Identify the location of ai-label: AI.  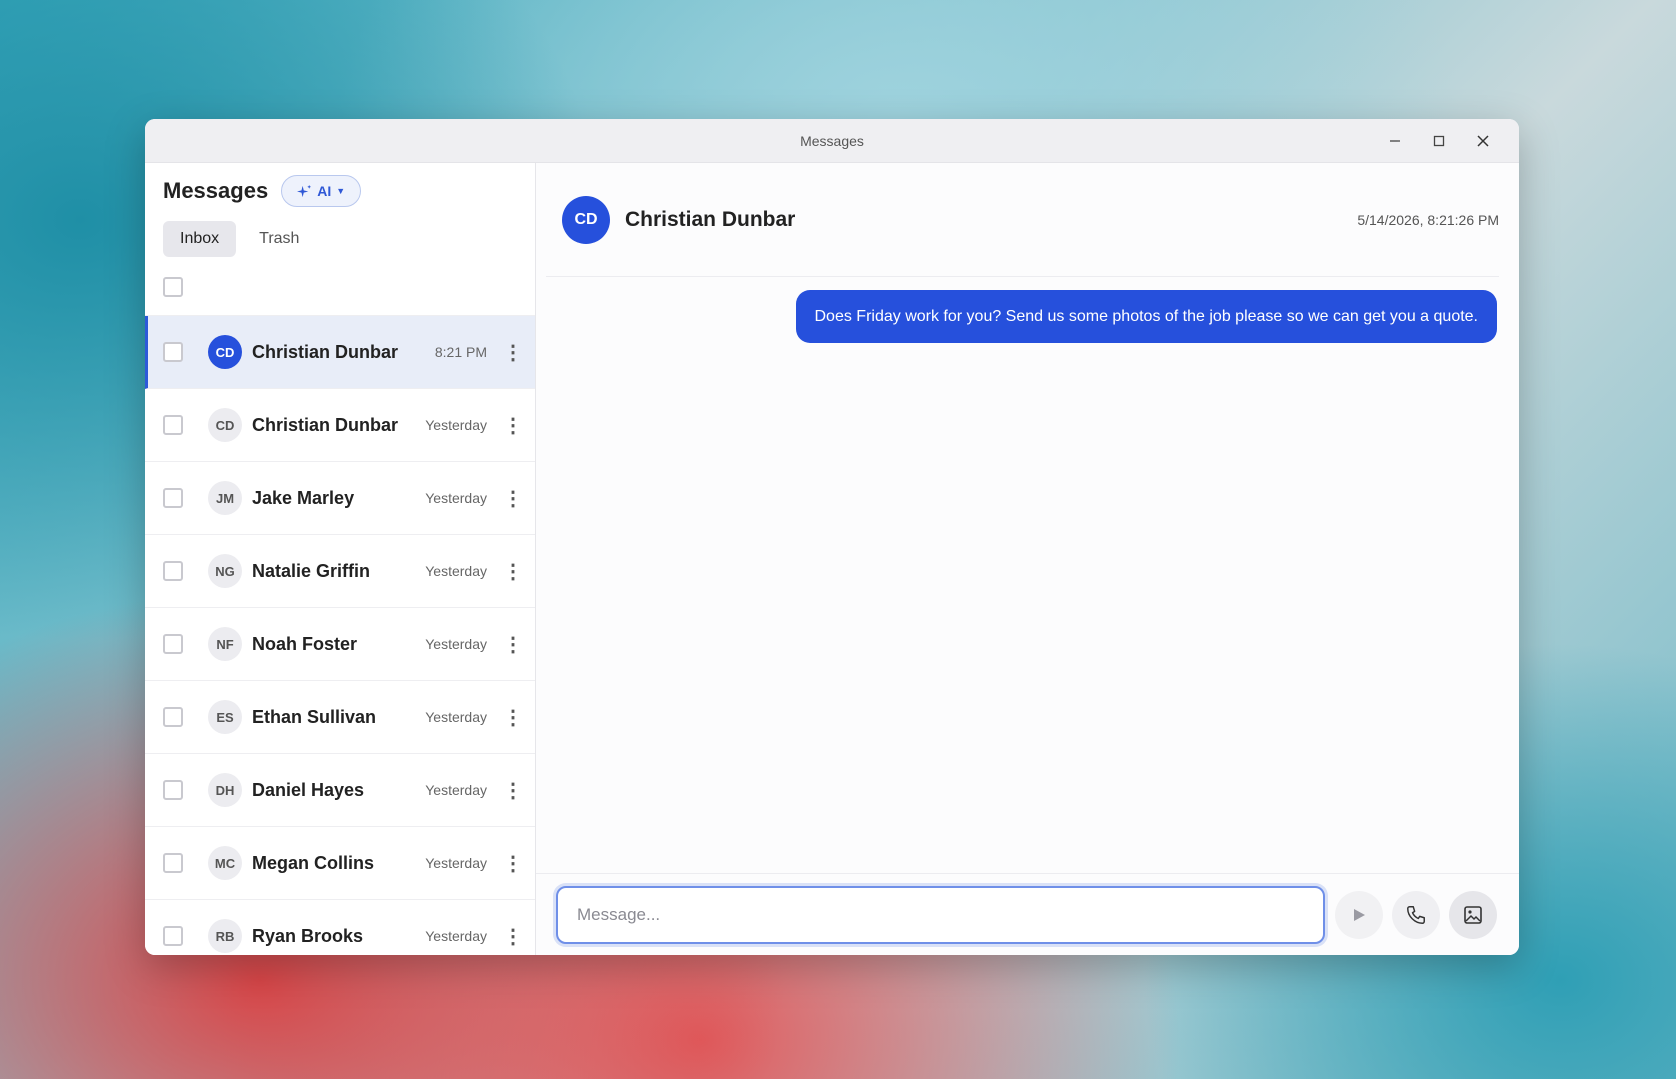
(324, 191).